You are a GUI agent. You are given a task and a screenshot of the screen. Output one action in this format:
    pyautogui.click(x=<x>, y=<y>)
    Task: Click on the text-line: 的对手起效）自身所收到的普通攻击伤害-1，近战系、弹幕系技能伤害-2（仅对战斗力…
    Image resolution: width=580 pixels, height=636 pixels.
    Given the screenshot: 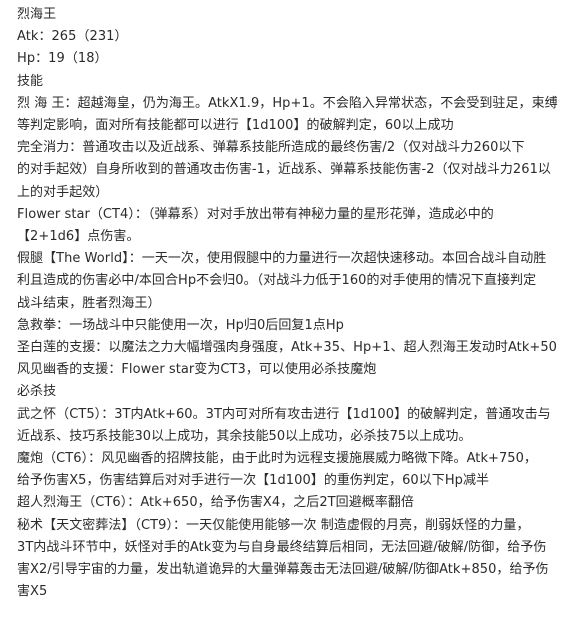 What is the action you would take?
    pyautogui.click(x=284, y=170)
    